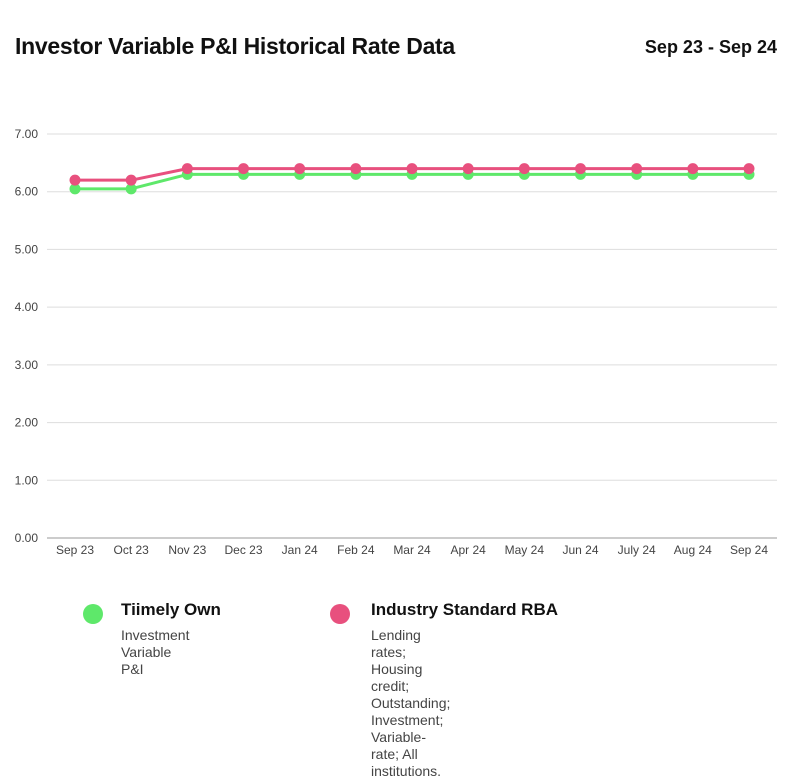 The image size is (800, 780). I want to click on y-tick-label: 4.00, so click(27, 307).